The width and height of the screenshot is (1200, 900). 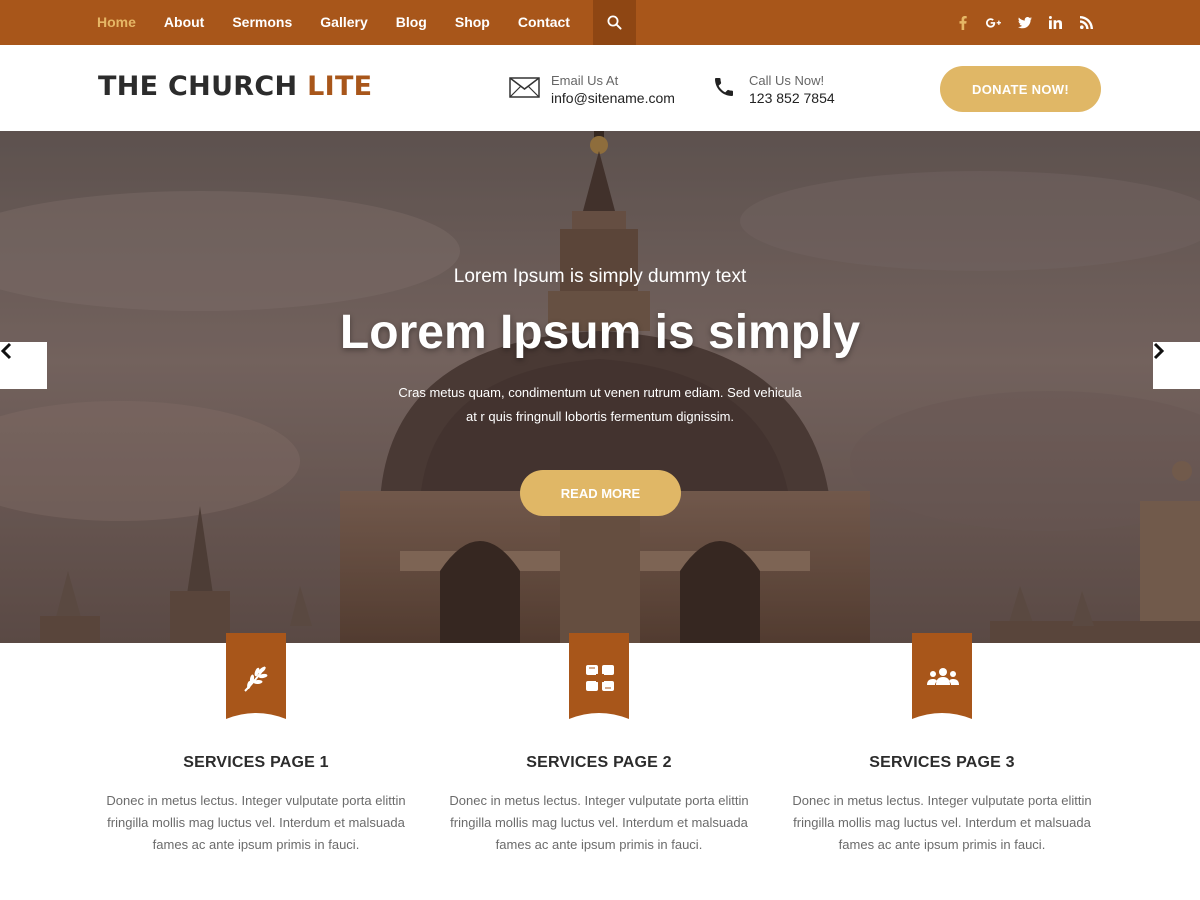 I want to click on google-plus-icon, so click(x=993, y=22).